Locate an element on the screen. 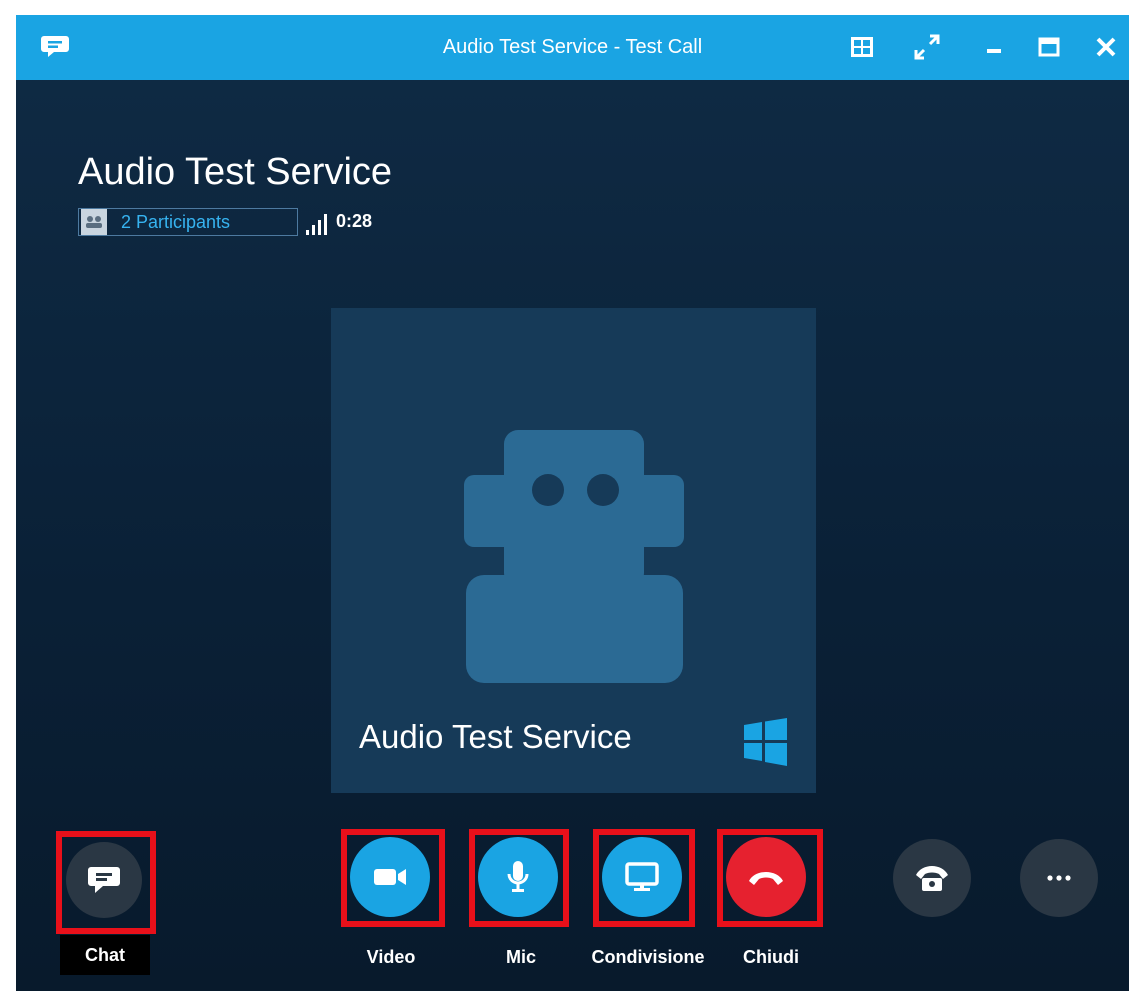  chat-icon is located at coordinates (104, 880).